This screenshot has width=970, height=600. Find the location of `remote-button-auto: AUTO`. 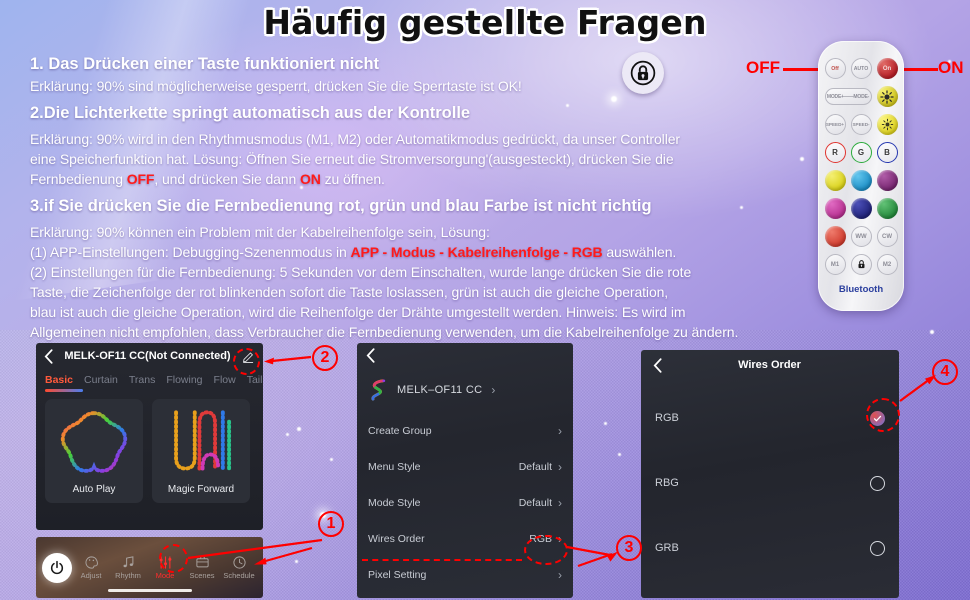

remote-button-auto: AUTO is located at coordinates (861, 68).